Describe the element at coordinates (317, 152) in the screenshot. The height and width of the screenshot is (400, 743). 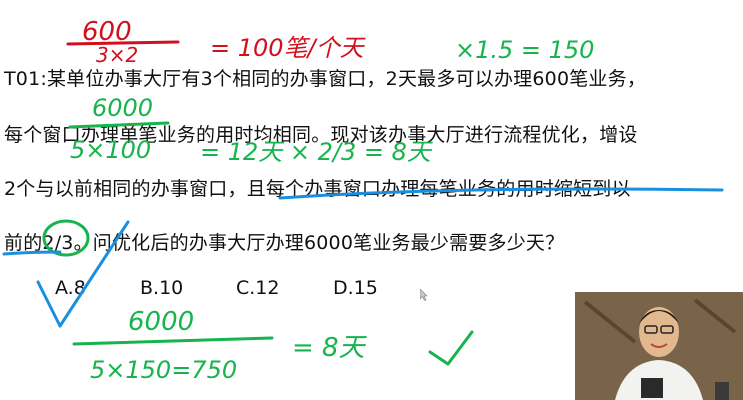
I see `green-mid-result: = 12天 × 2/3 = 8天` at that location.